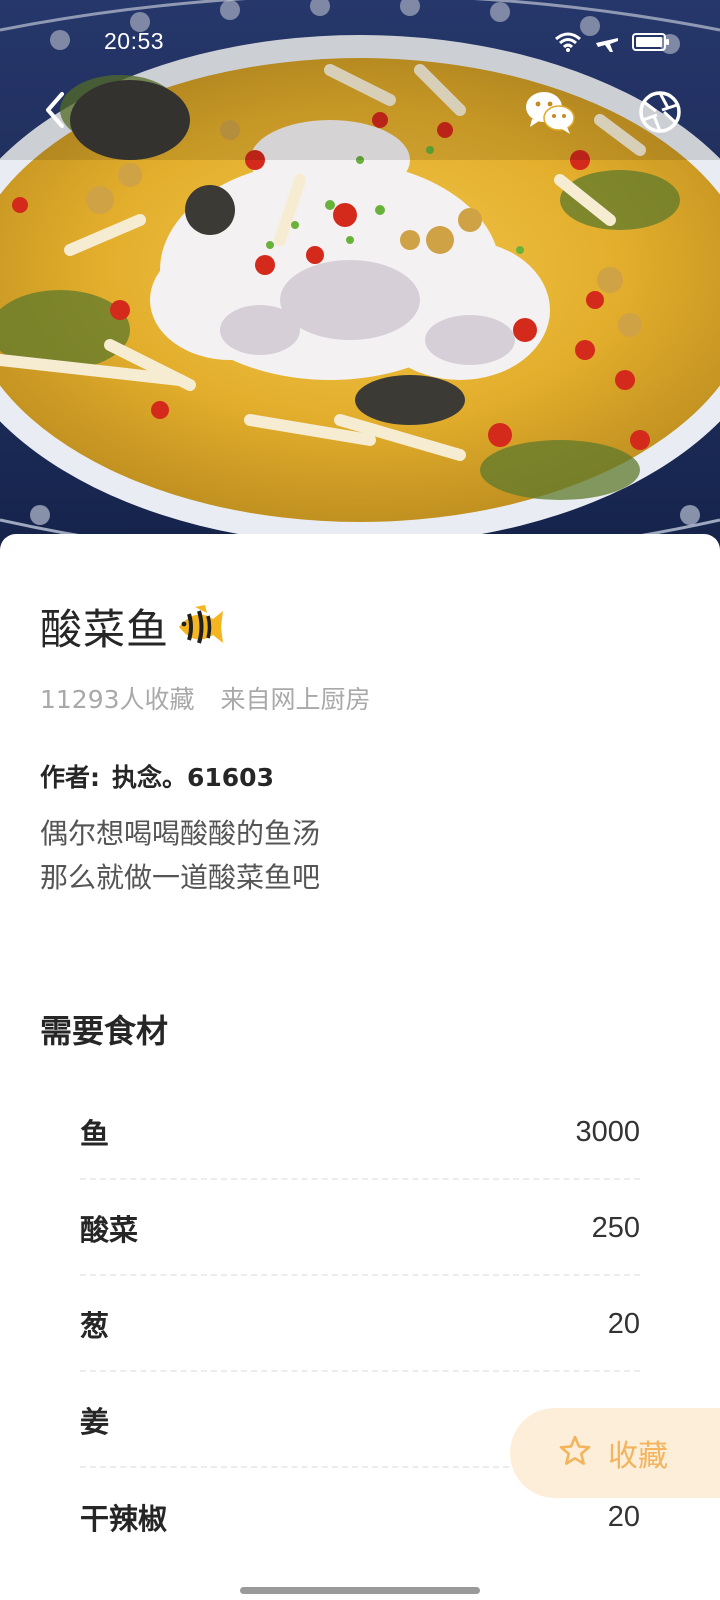 This screenshot has height=1600, width=720. I want to click on recipe-source: 来自网上厨房, so click(295, 699).